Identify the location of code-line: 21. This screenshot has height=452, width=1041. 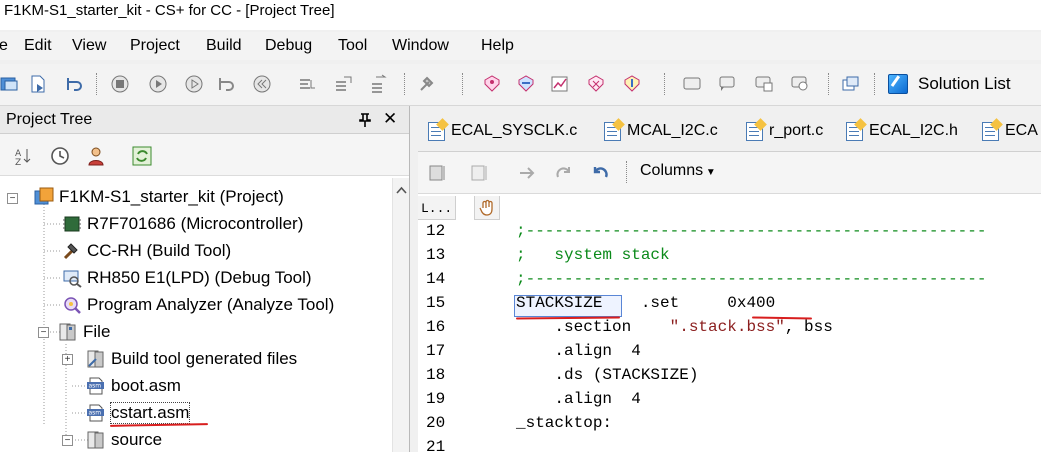
(729, 444).